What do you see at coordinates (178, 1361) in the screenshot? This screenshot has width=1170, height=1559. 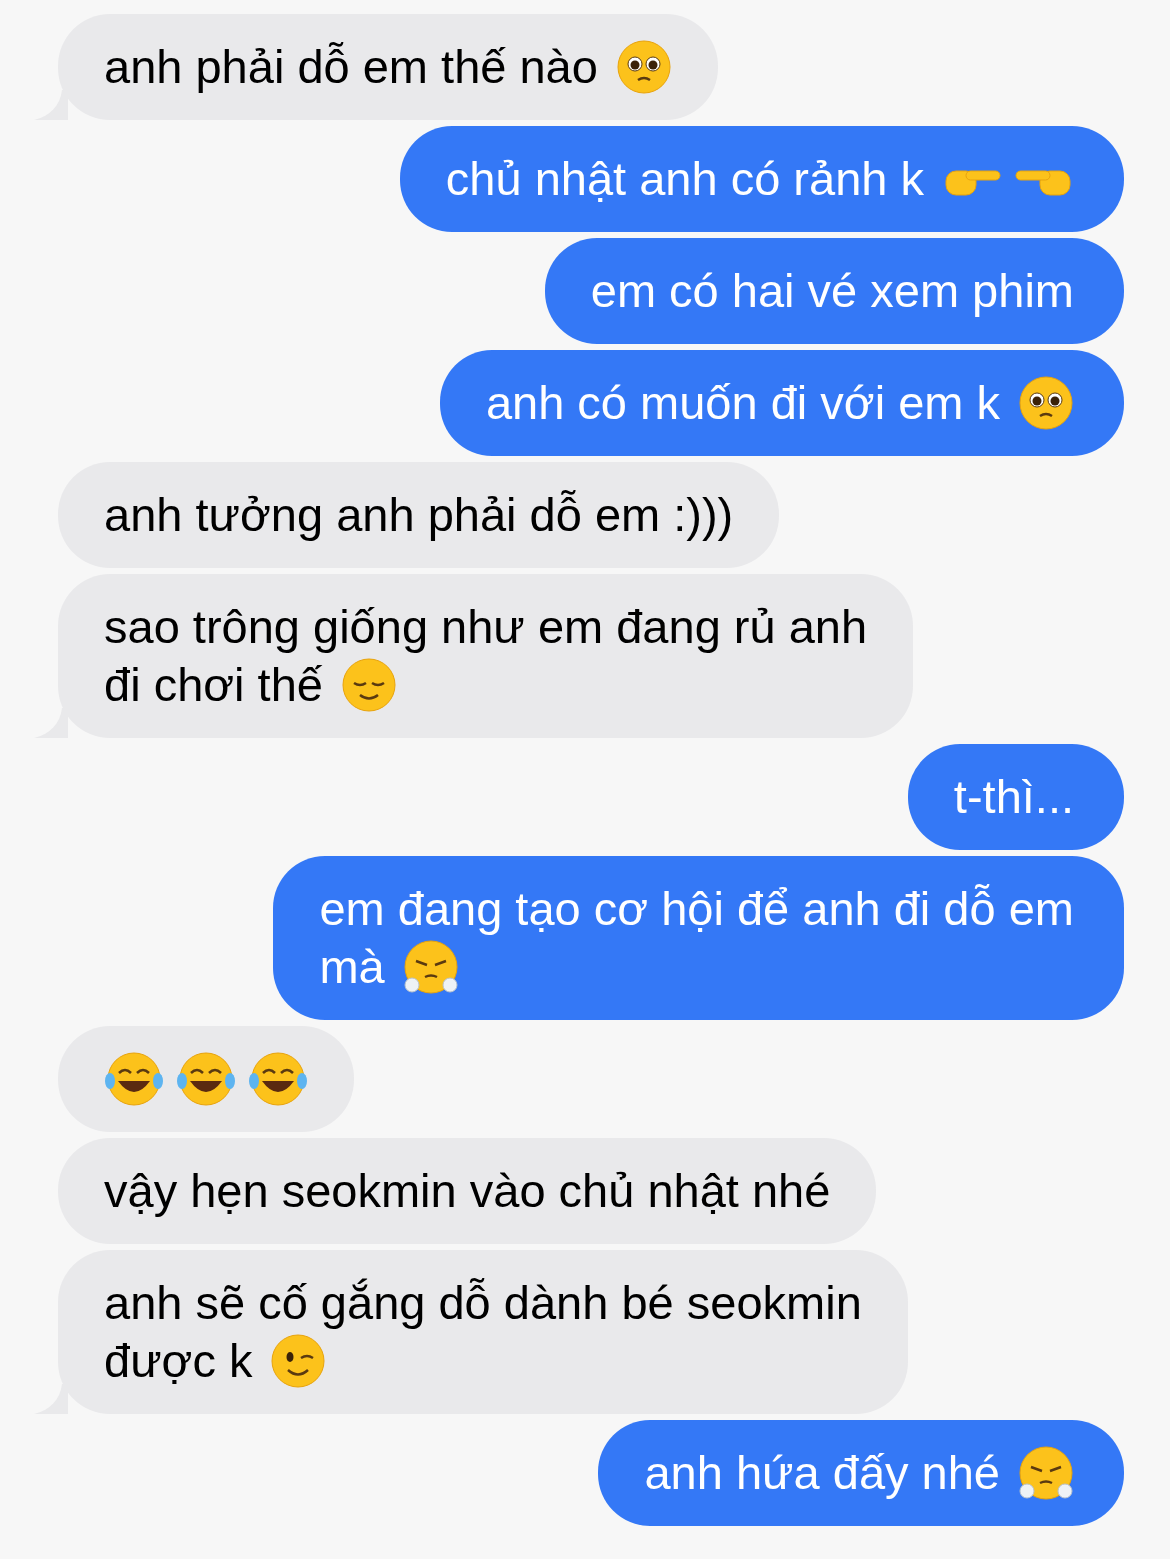 I see `message-text: được k` at bounding box center [178, 1361].